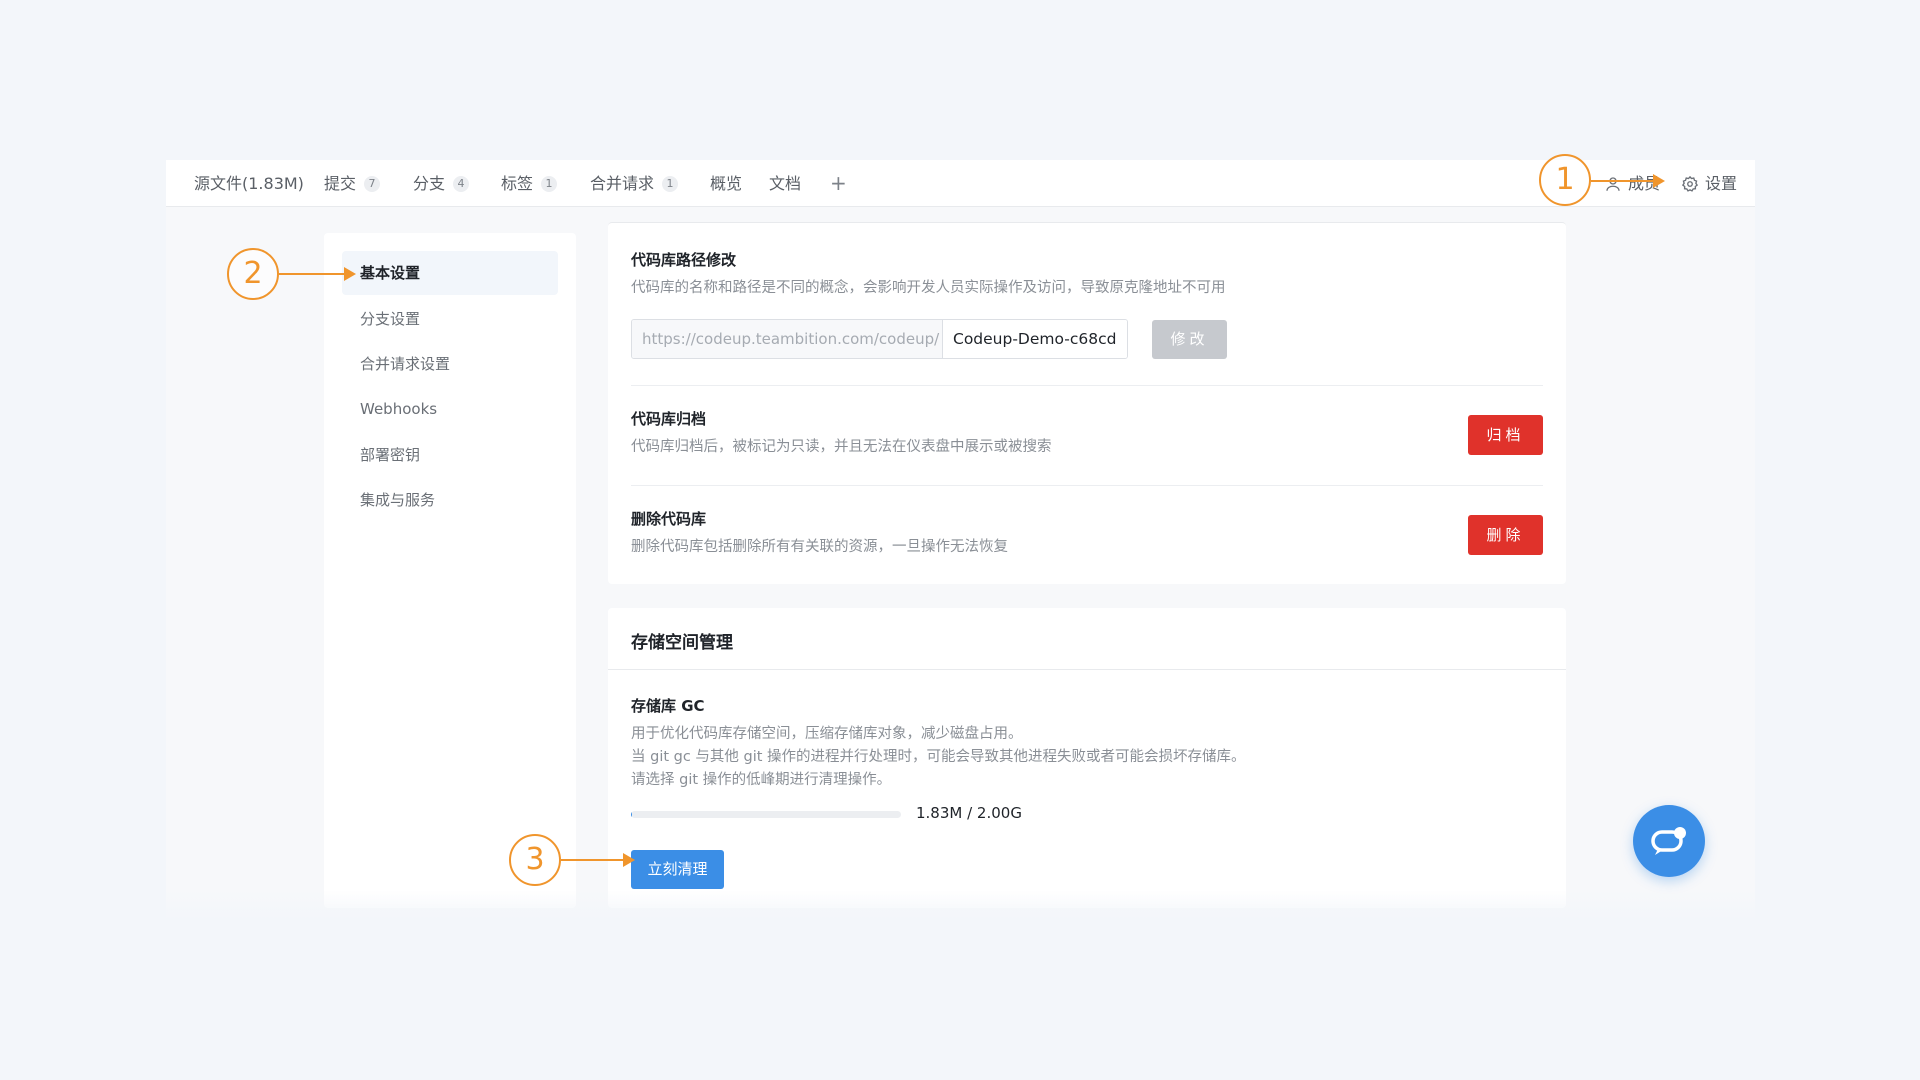 This screenshot has height=1080, width=1920. What do you see at coordinates (549, 184) in the screenshot?
I see `tags-count-badge: 1` at bounding box center [549, 184].